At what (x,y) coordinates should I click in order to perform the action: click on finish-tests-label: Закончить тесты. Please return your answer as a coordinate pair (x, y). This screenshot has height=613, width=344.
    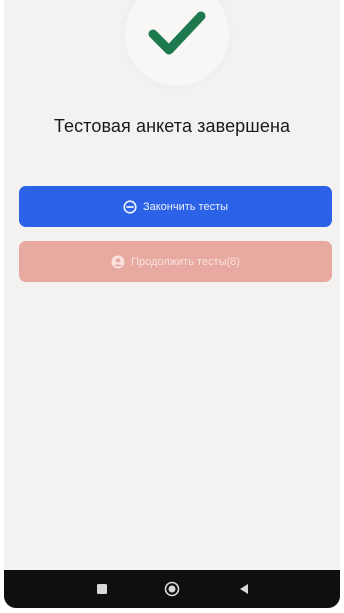
    Looking at the image, I should click on (185, 206).